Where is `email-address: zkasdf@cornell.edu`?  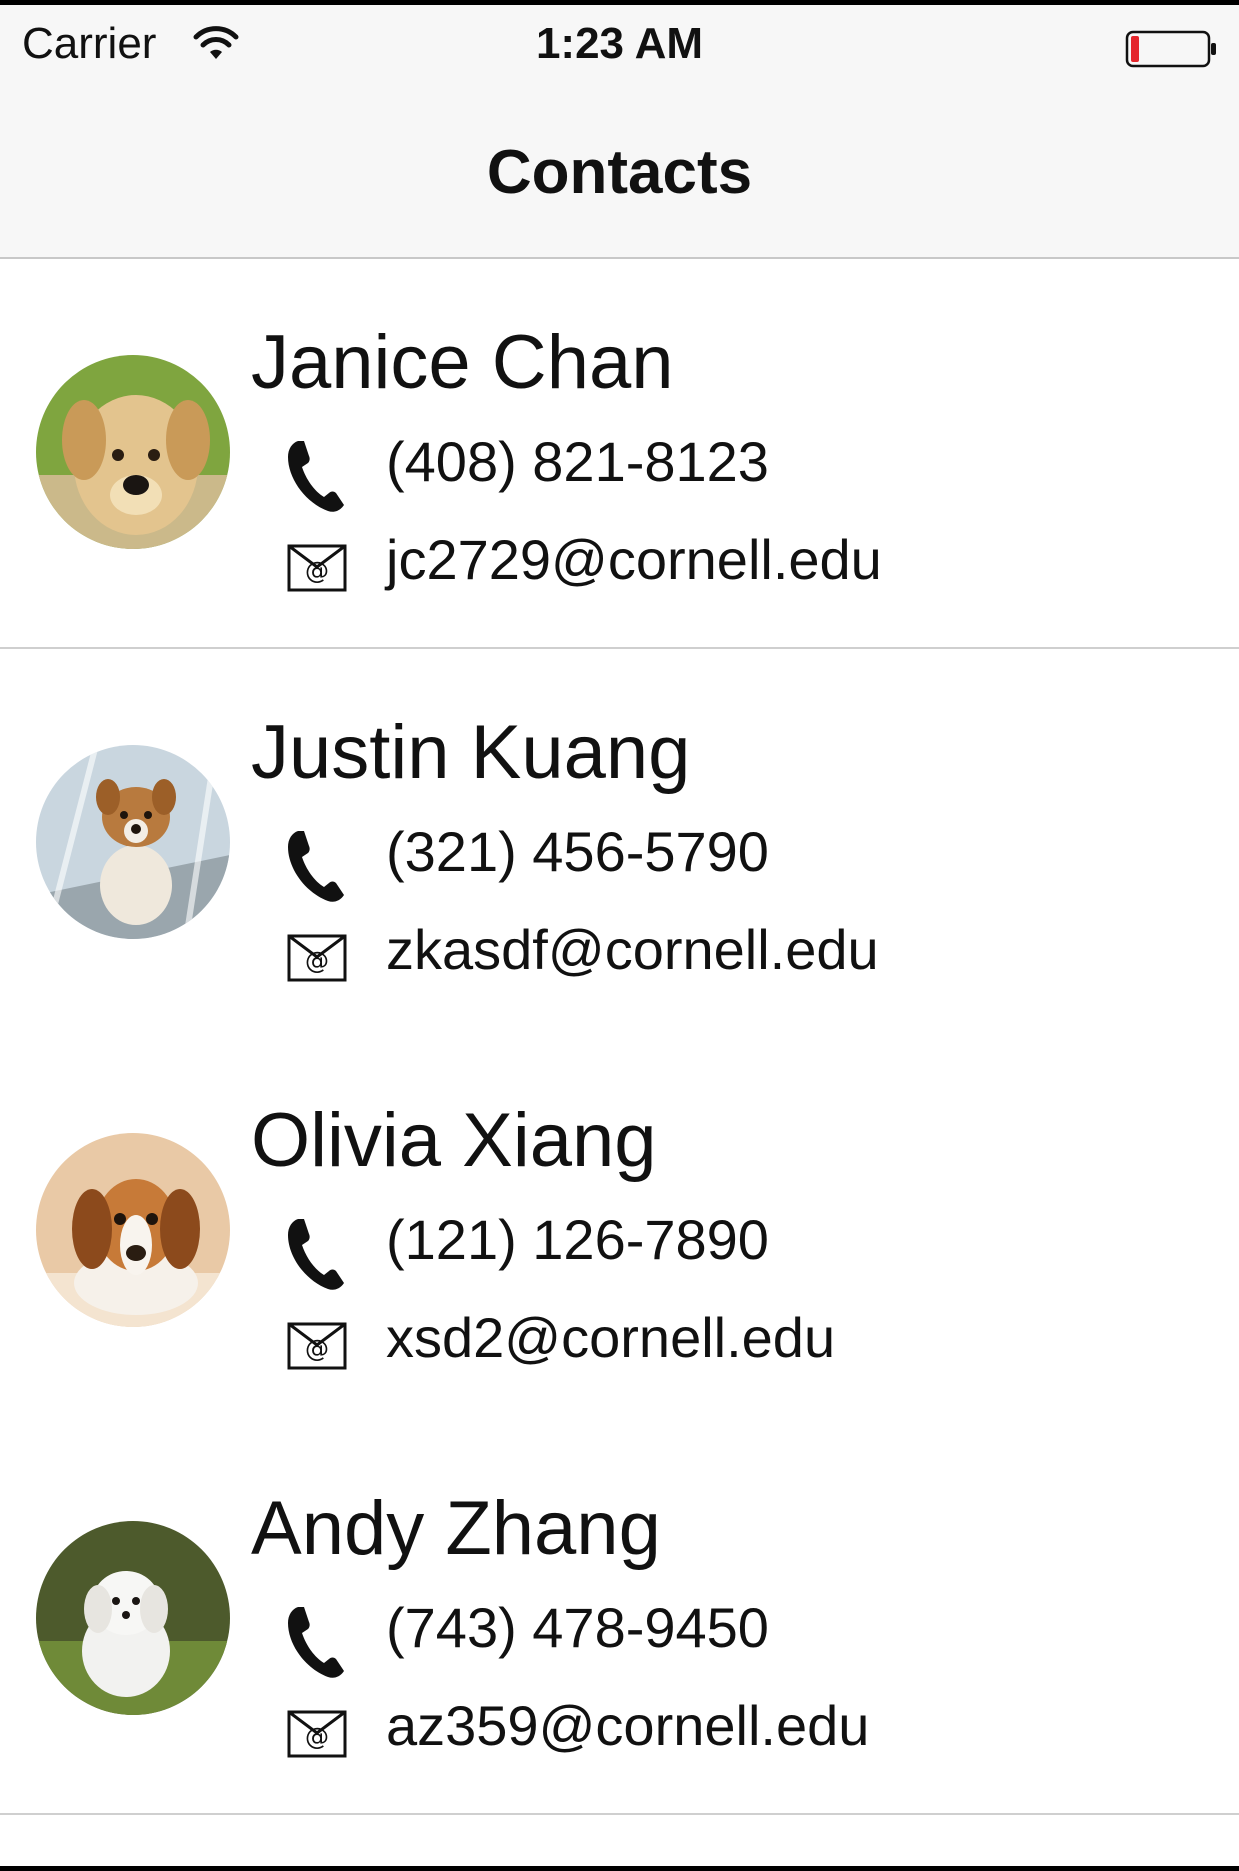
email-address: zkasdf@cornell.edu is located at coordinates (632, 949).